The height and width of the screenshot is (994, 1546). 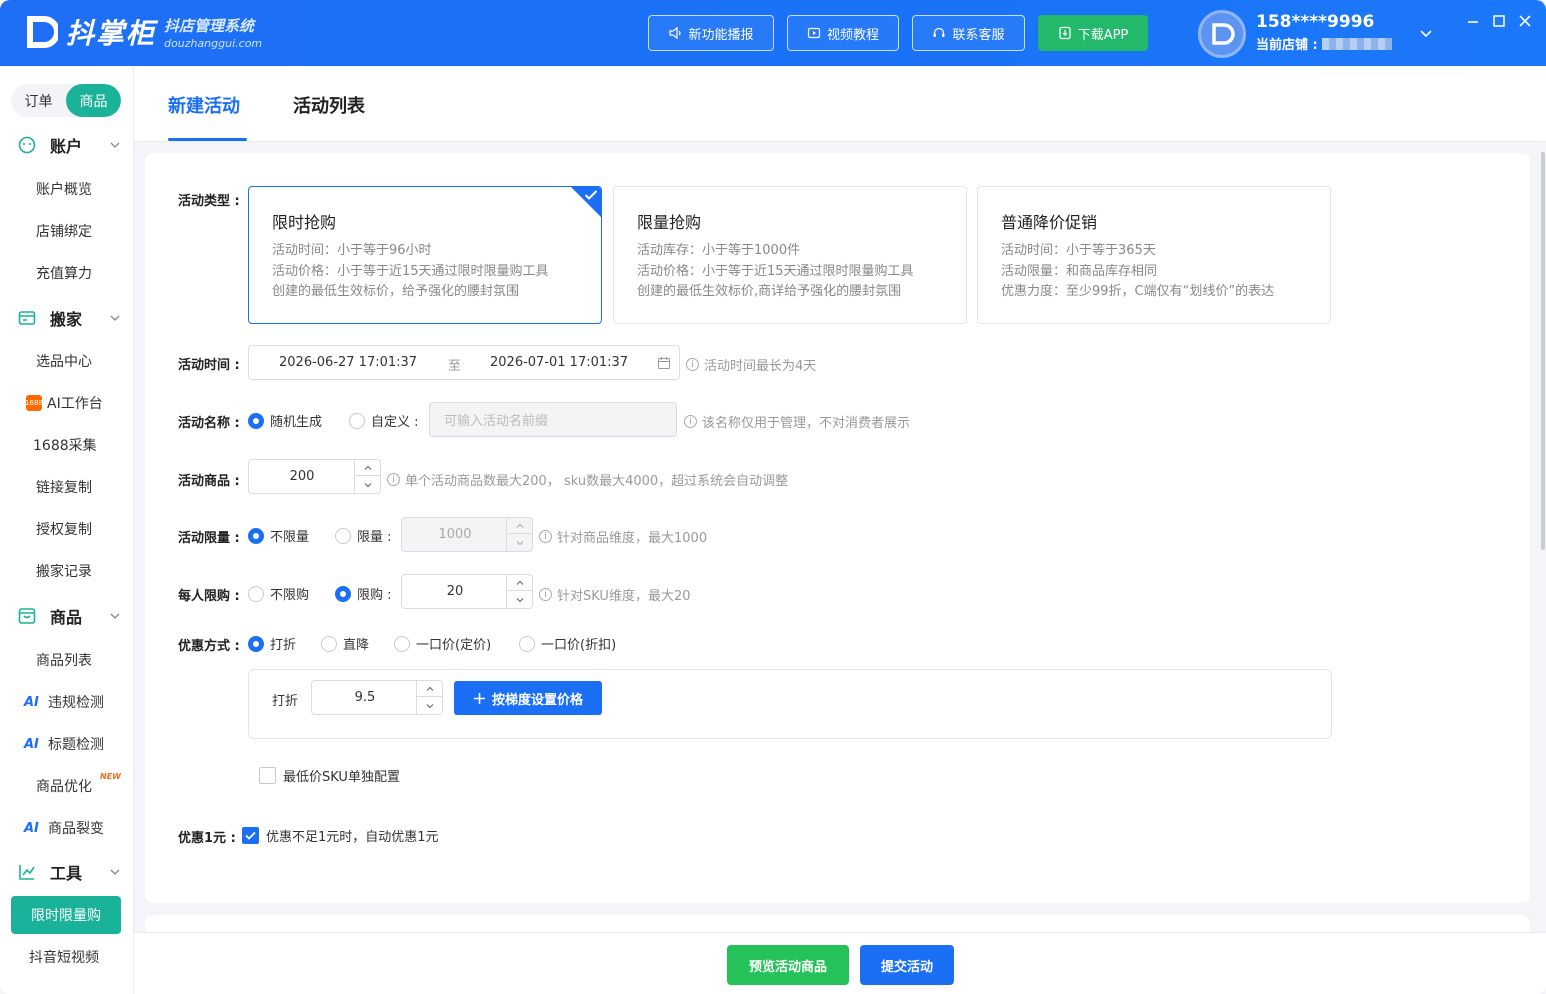 I want to click on app-logo: 抖掌柜 抖店管理系统 douzhanggui.com, so click(x=141, y=32).